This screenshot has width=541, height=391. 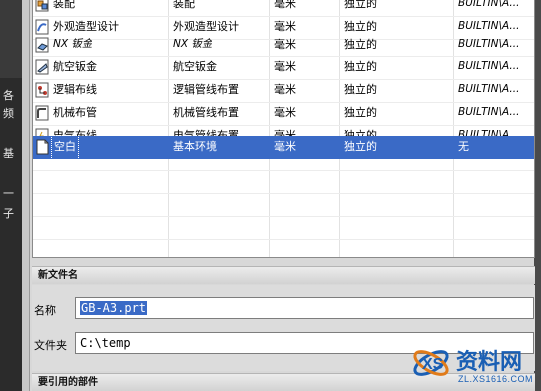 What do you see at coordinates (8, 113) in the screenshot?
I see `background-glyph: 频` at bounding box center [8, 113].